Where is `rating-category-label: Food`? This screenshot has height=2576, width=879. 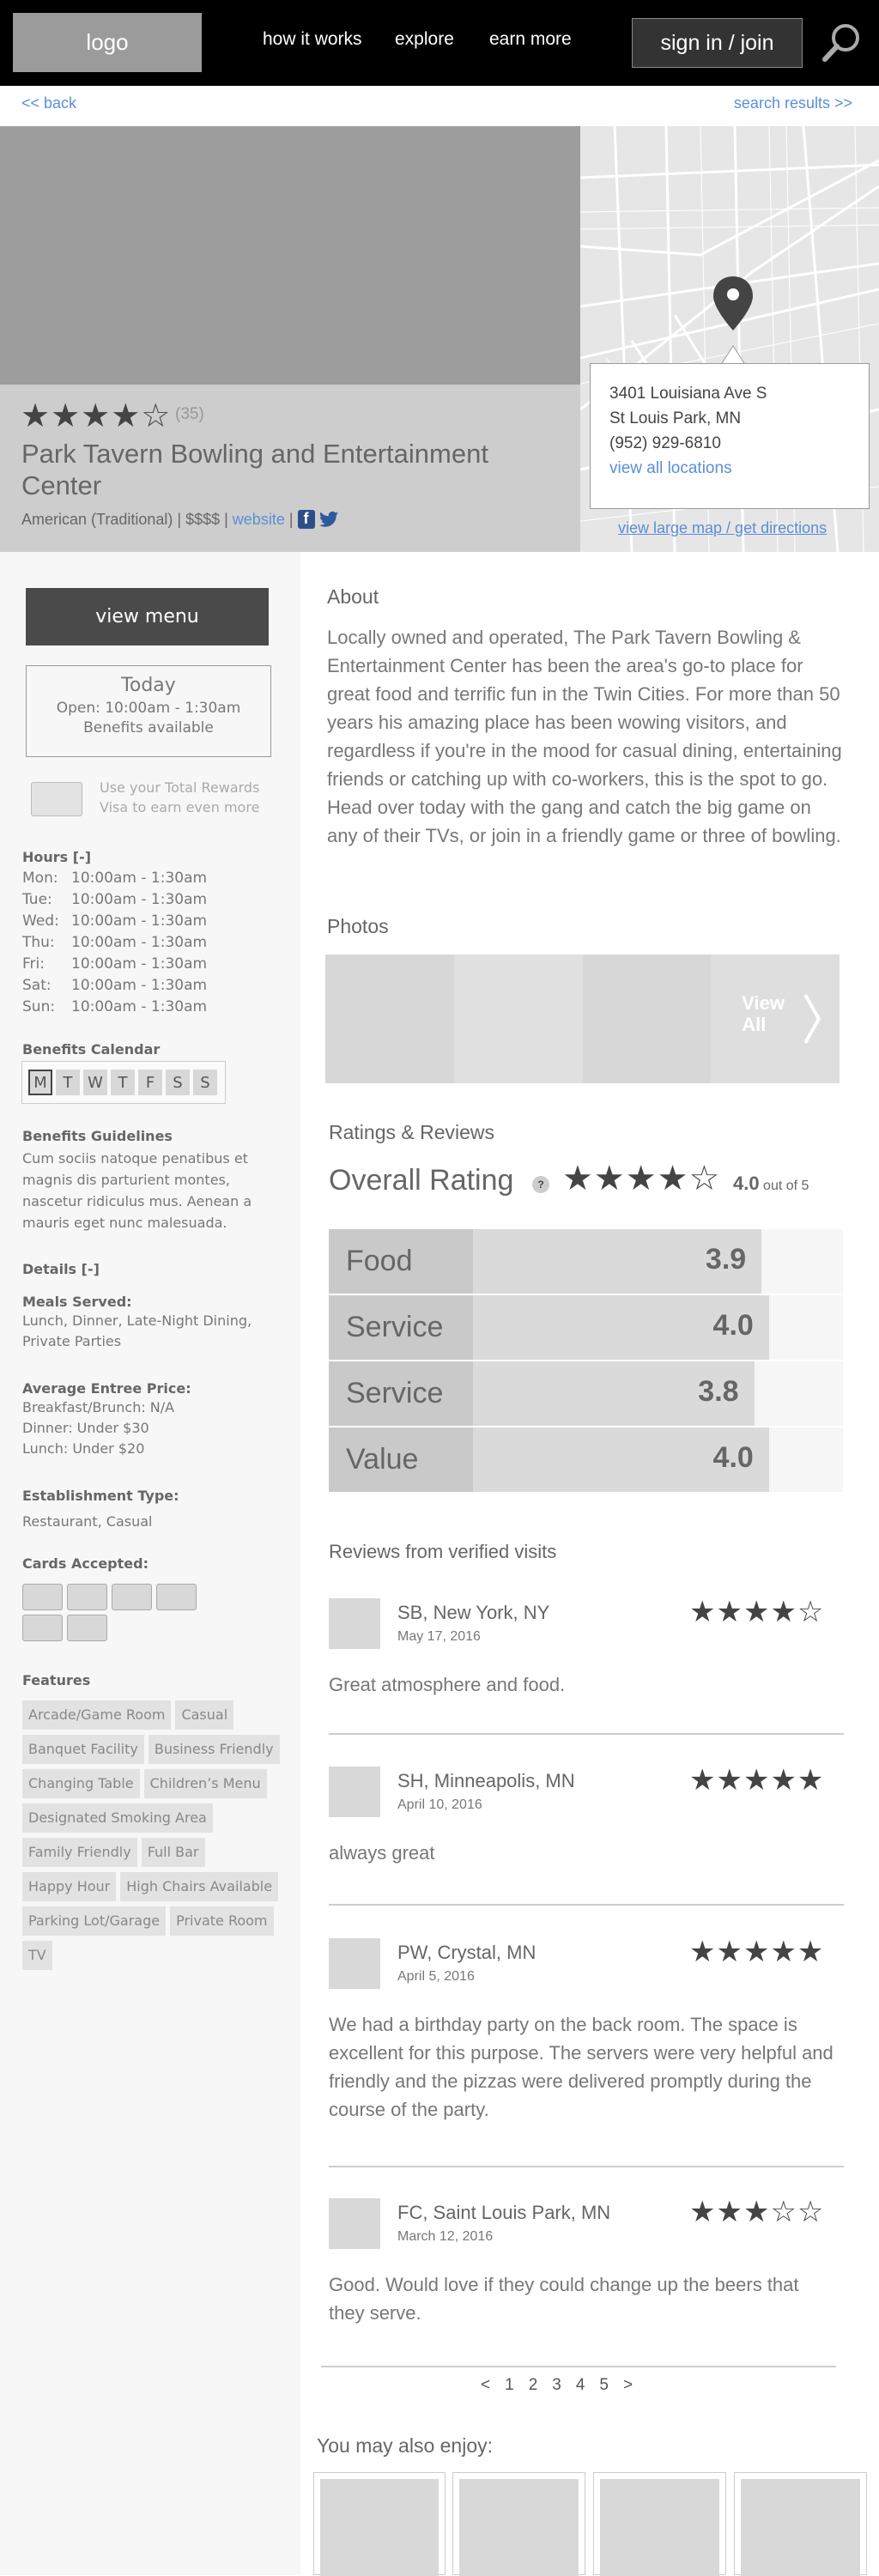 rating-category-label: Food is located at coordinates (401, 1261).